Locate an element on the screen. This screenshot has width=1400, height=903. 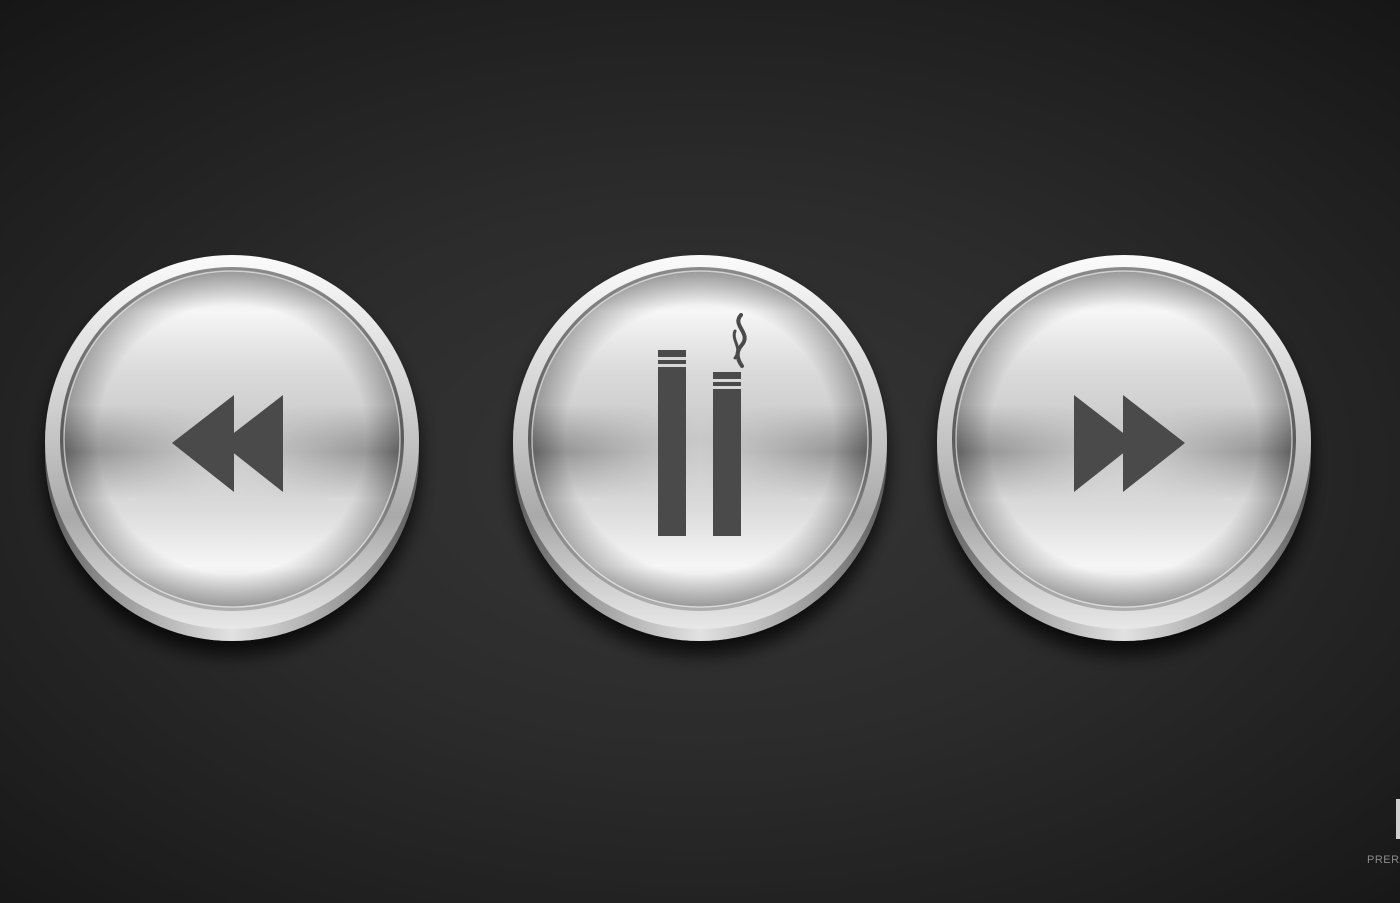
fast-forward-button is located at coordinates (1124, 451).